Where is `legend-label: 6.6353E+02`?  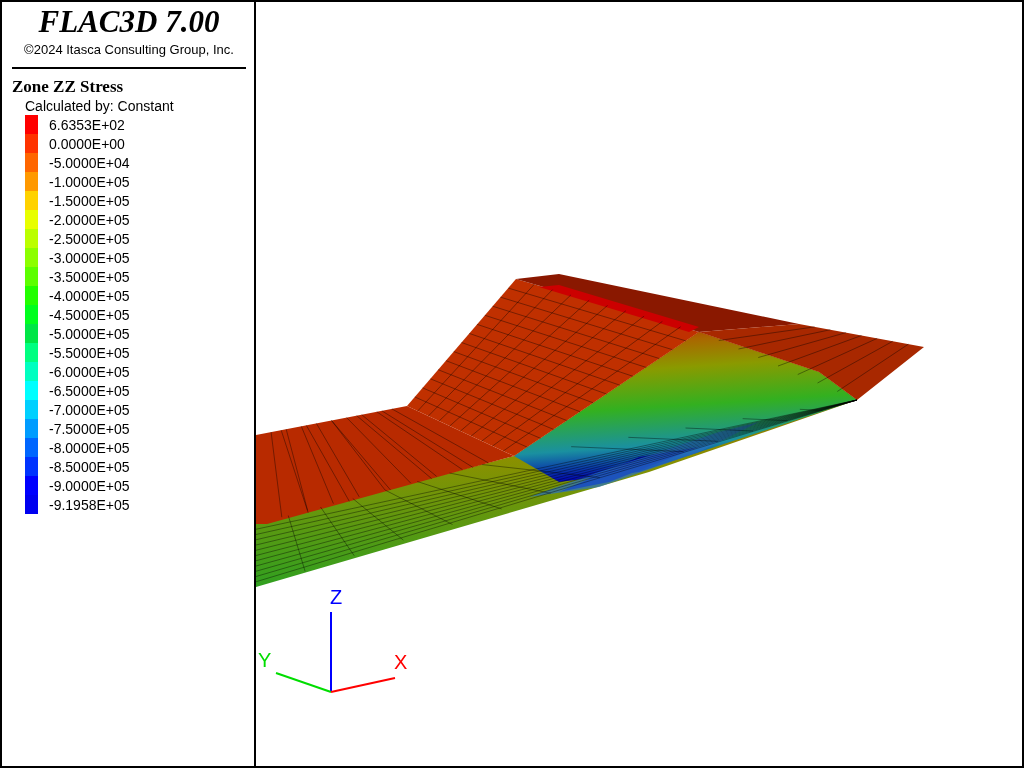
legend-label: 6.6353E+02 is located at coordinates (87, 124).